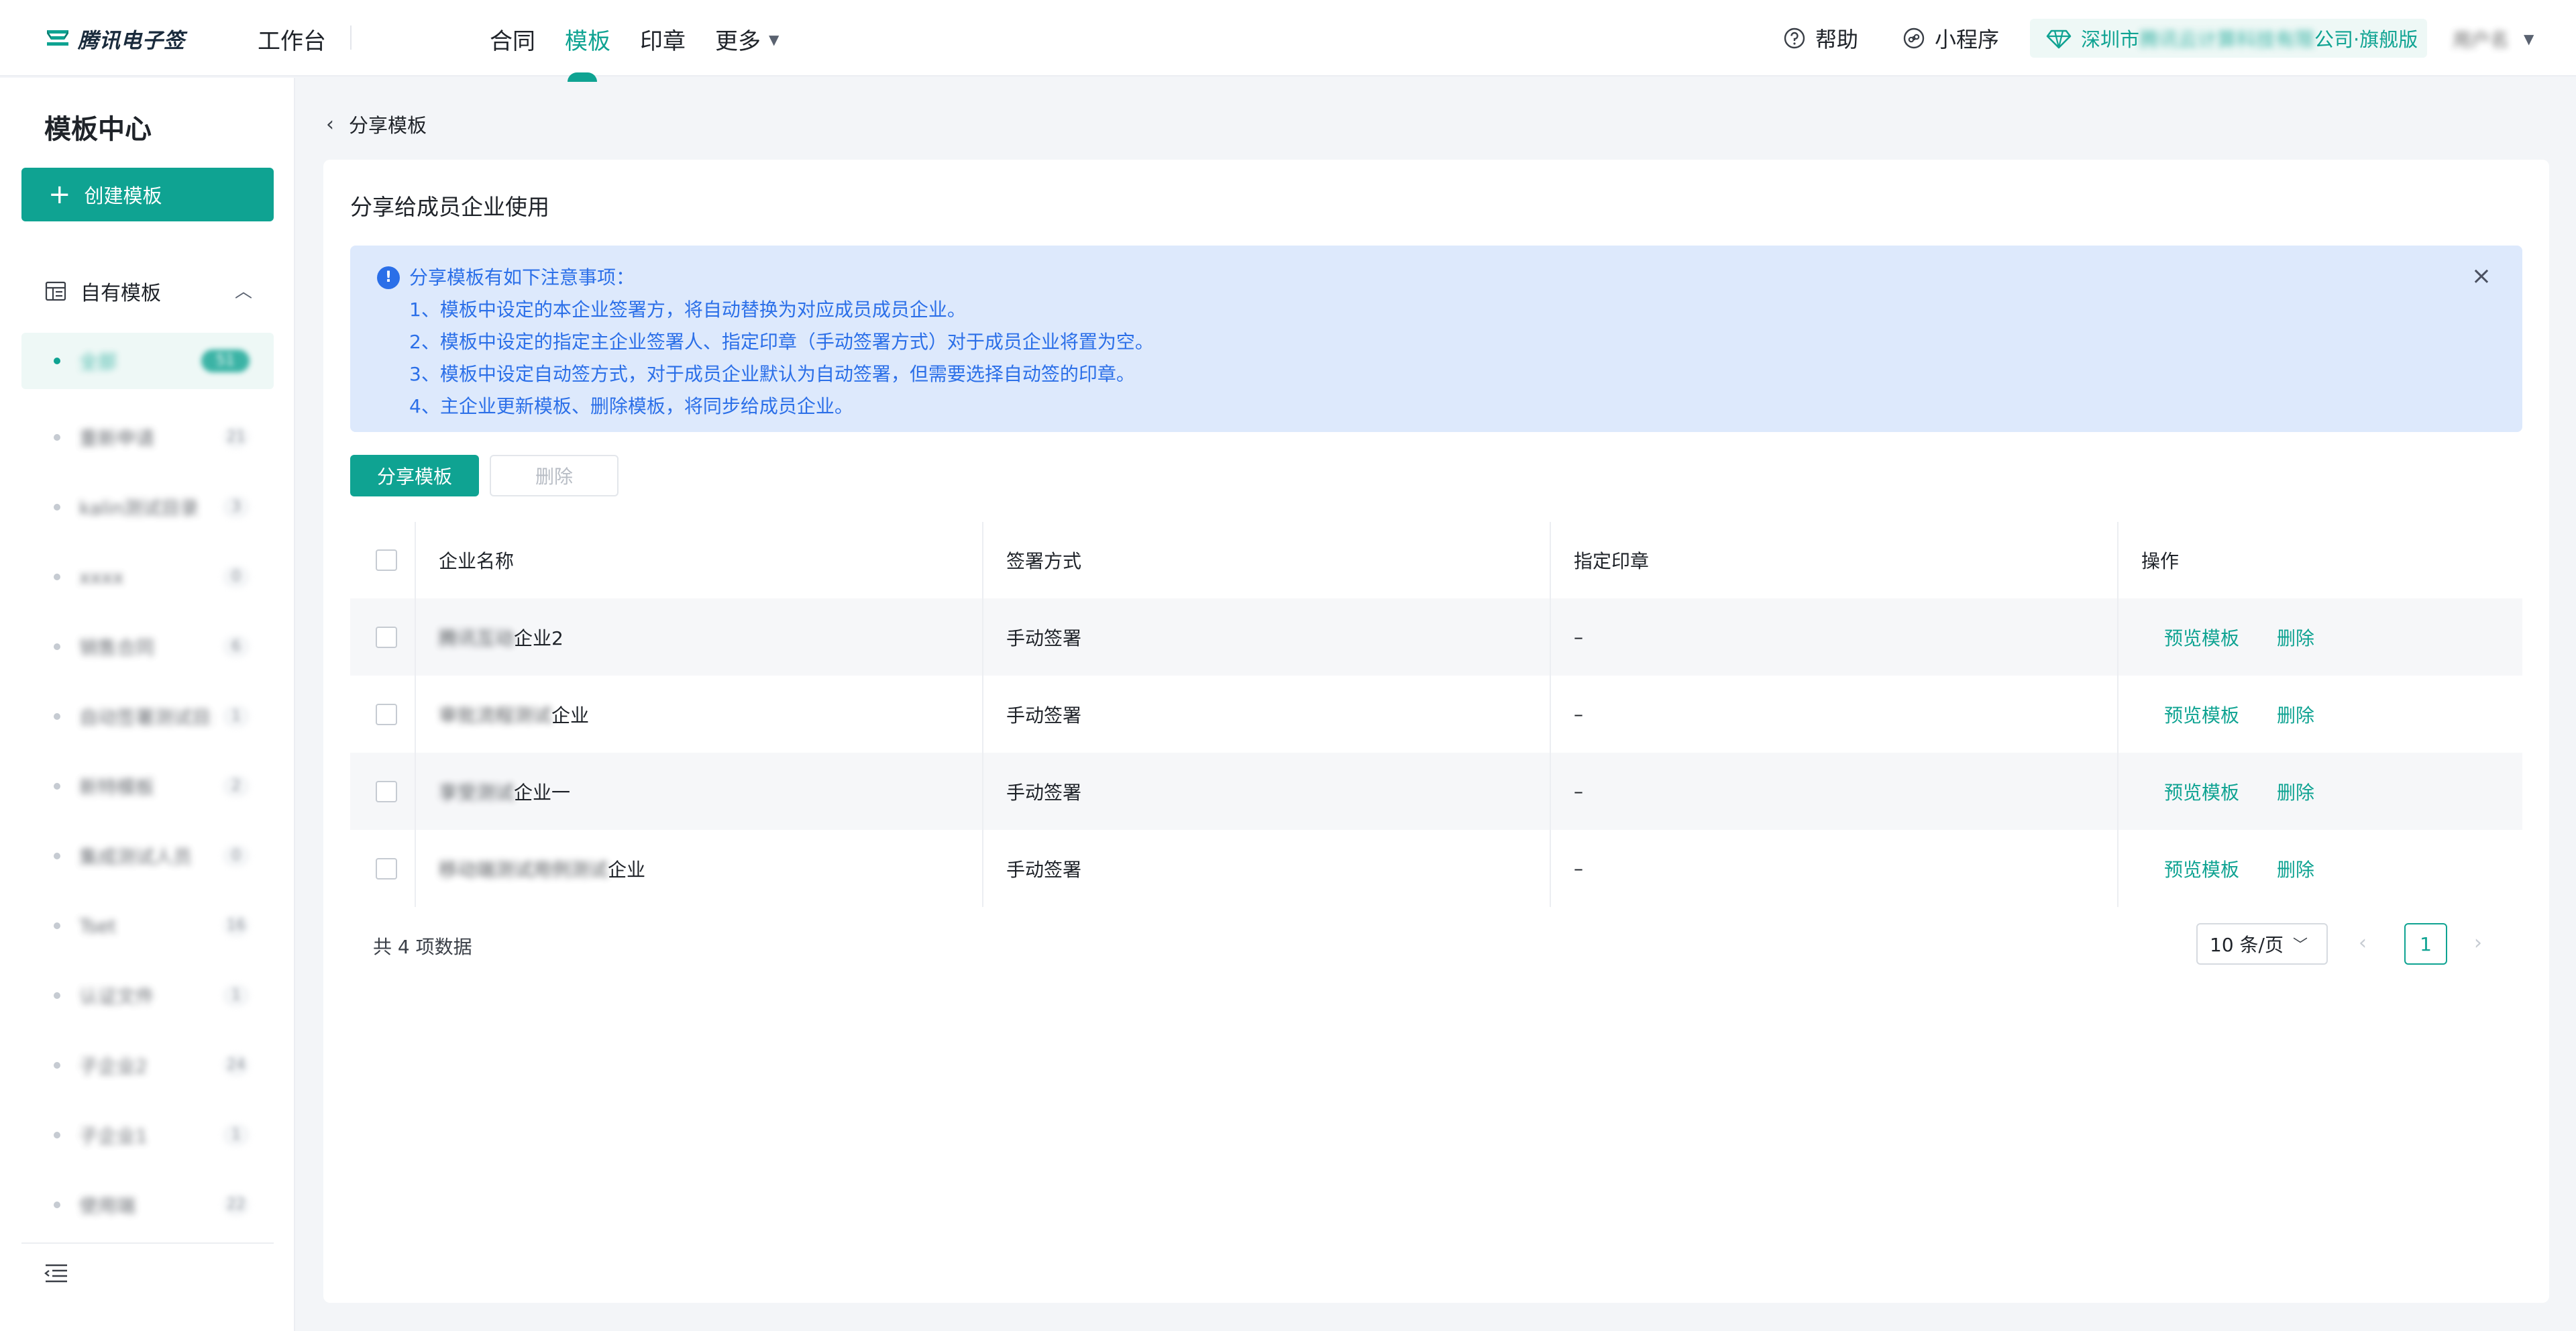 The height and width of the screenshot is (1331, 2576). What do you see at coordinates (147, 926) in the screenshot?
I see `folder-item: Tset 16` at bounding box center [147, 926].